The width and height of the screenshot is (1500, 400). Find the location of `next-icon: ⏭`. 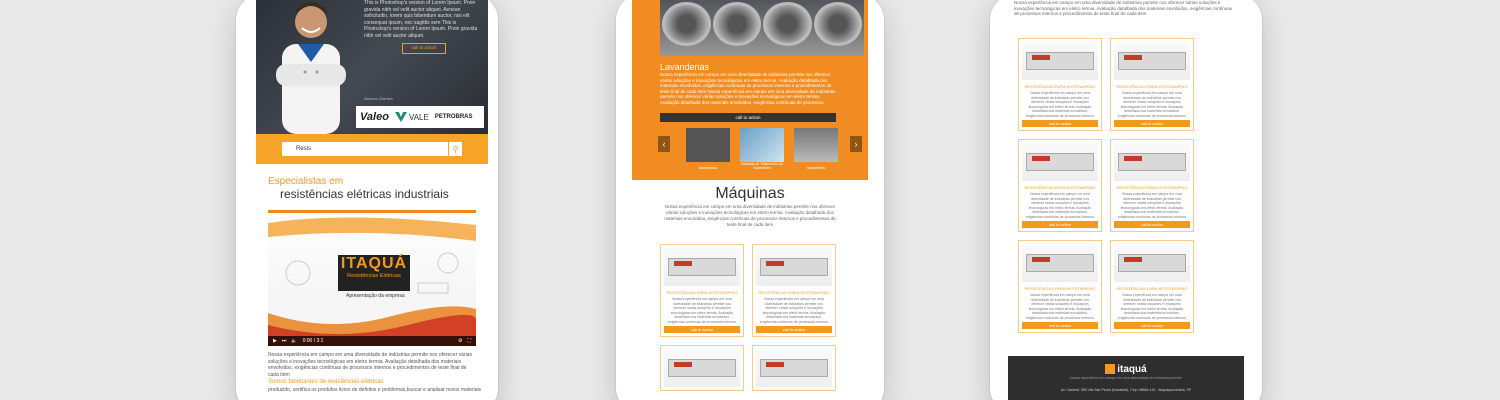

next-icon: ⏭ is located at coordinates (284, 341).